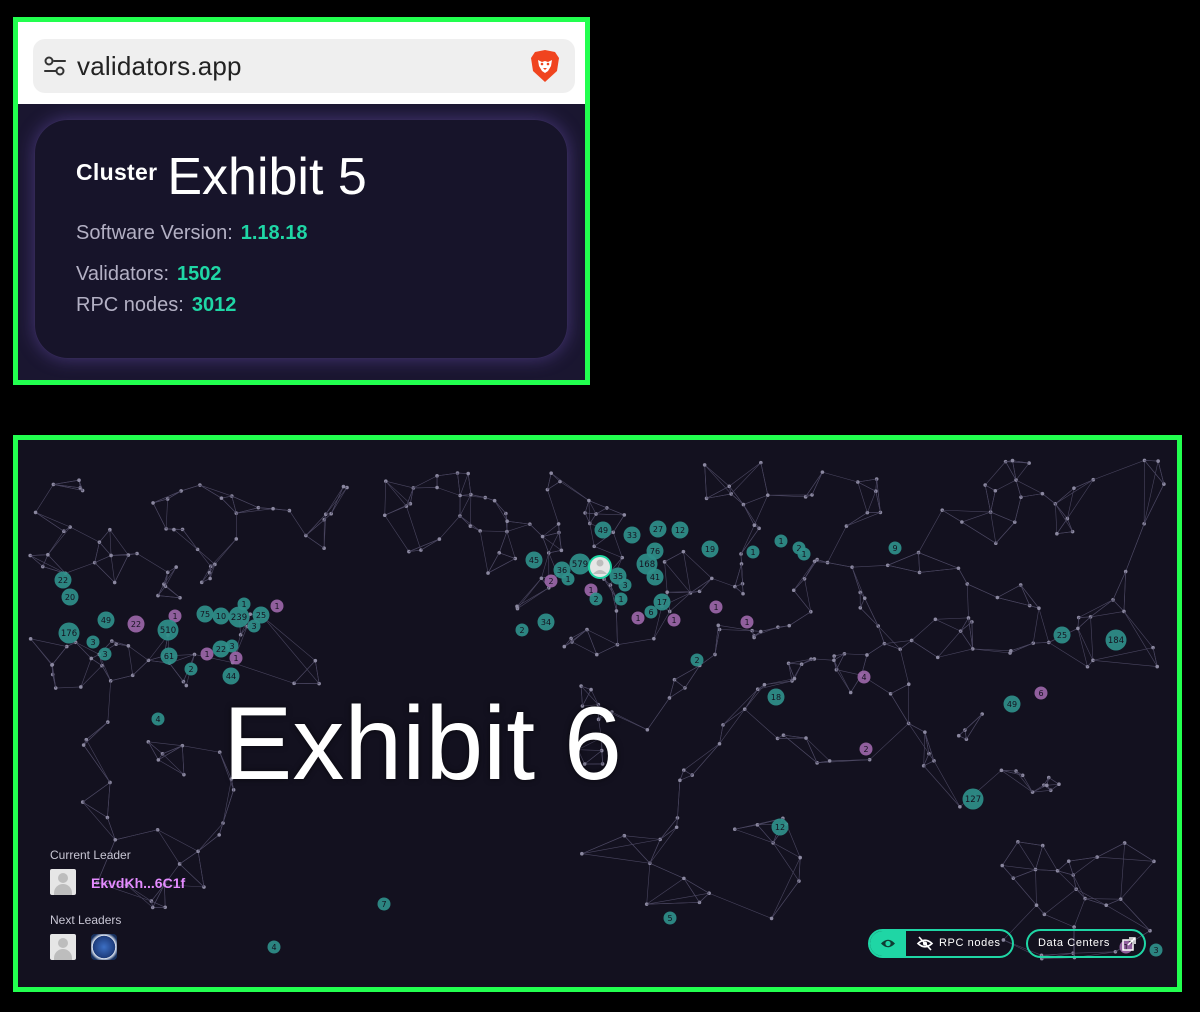 The image size is (1200, 1012). I want to click on current-leader-marker, so click(600, 567).